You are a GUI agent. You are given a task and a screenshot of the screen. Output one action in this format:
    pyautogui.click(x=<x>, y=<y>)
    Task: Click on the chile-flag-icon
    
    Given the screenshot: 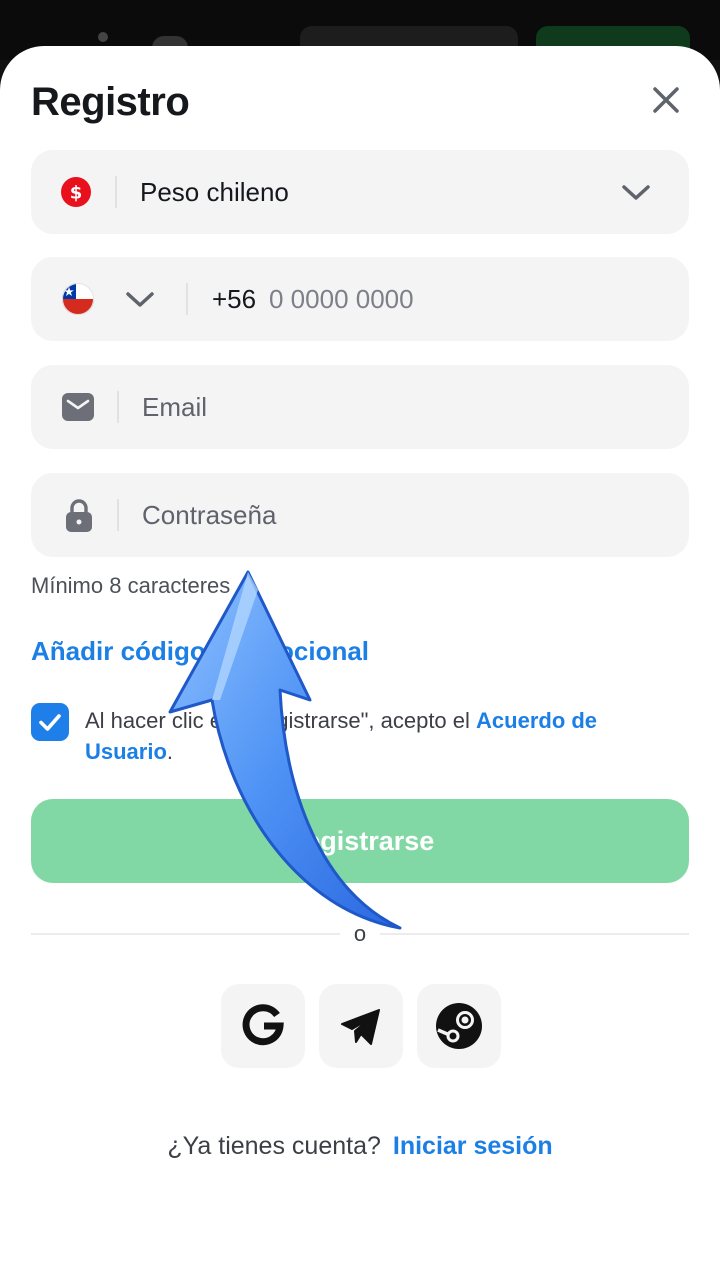 What is the action you would take?
    pyautogui.click(x=78, y=299)
    